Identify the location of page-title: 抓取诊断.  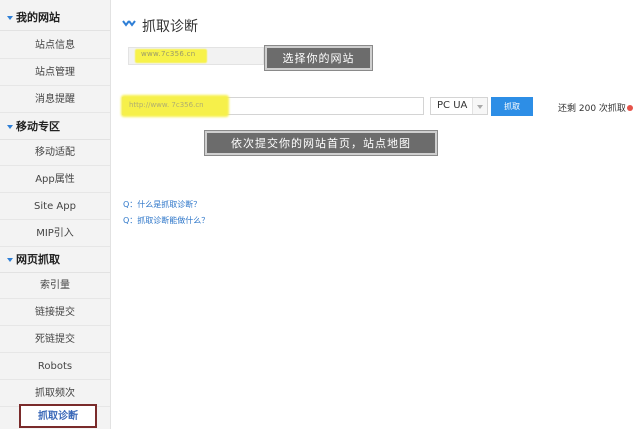
(170, 27).